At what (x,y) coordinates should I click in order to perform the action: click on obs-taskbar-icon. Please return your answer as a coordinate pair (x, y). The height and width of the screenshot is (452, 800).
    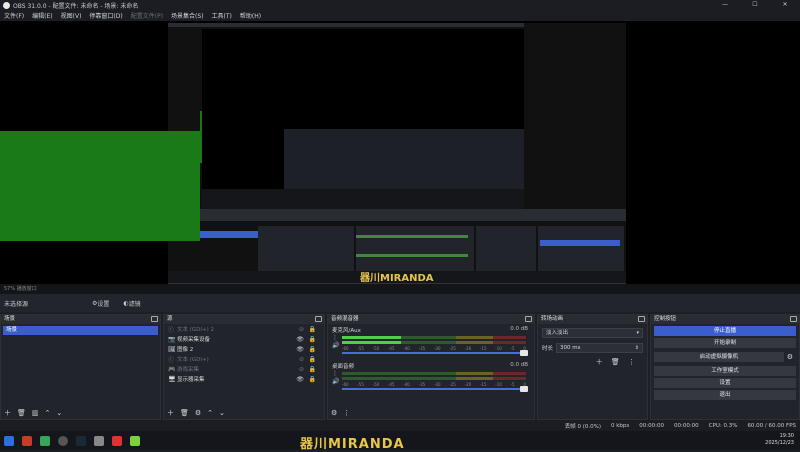
    Looking at the image, I should click on (63, 440).